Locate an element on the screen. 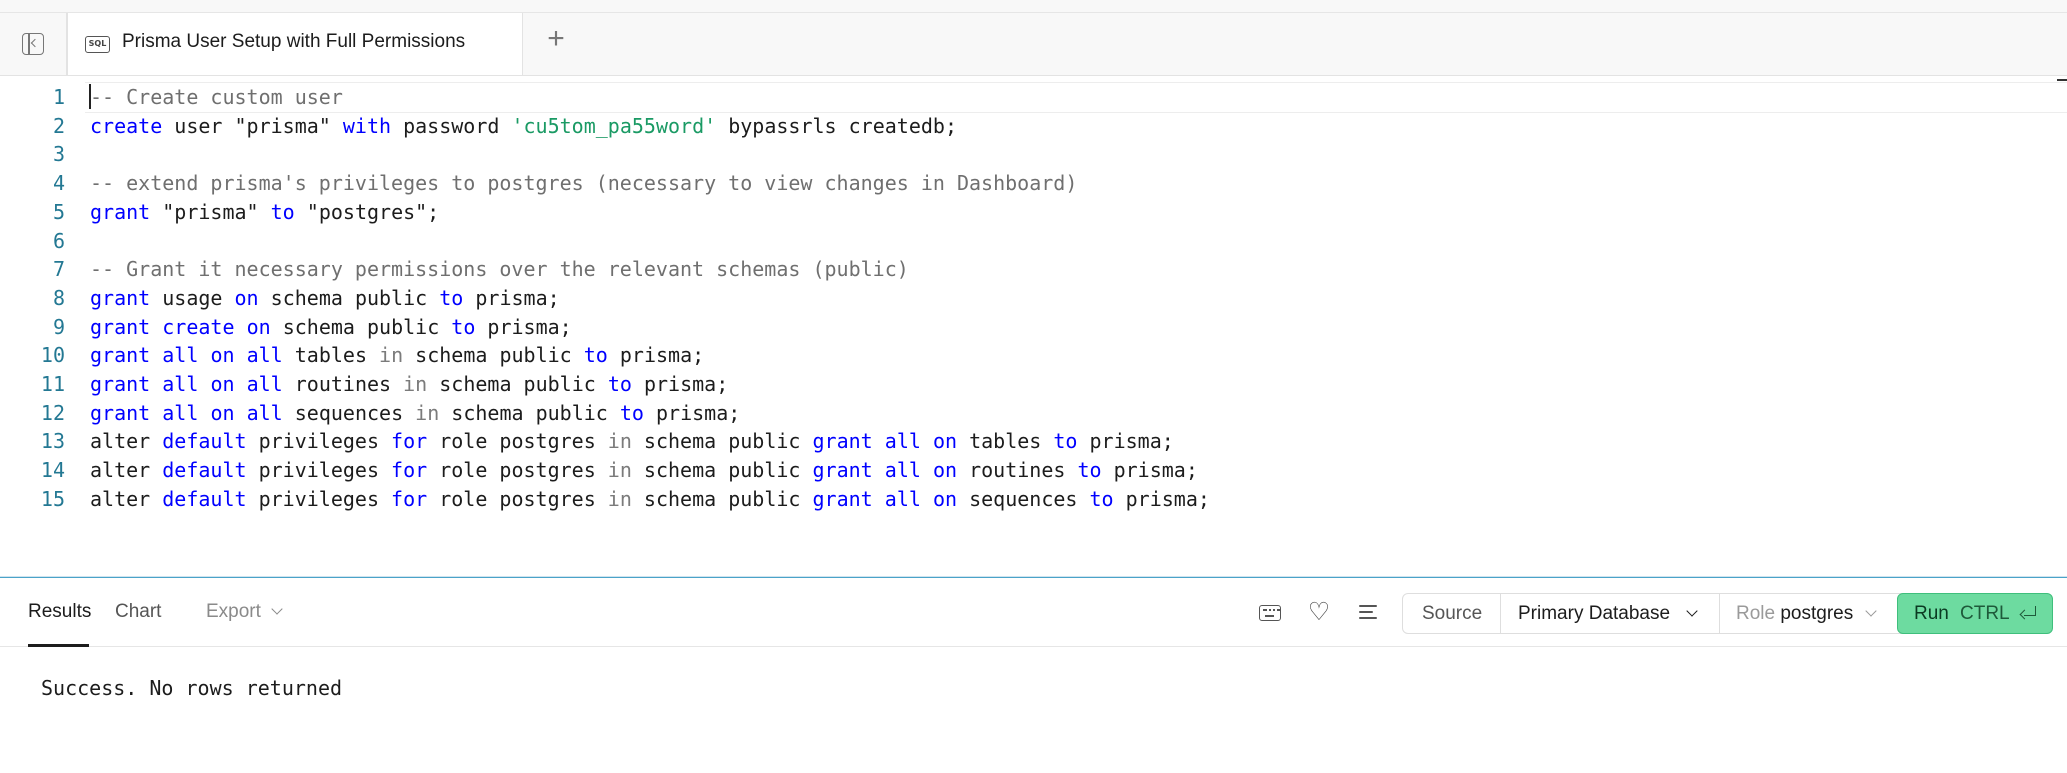 The height and width of the screenshot is (773, 2067). heart-icon: ♡ is located at coordinates (1319, 612).